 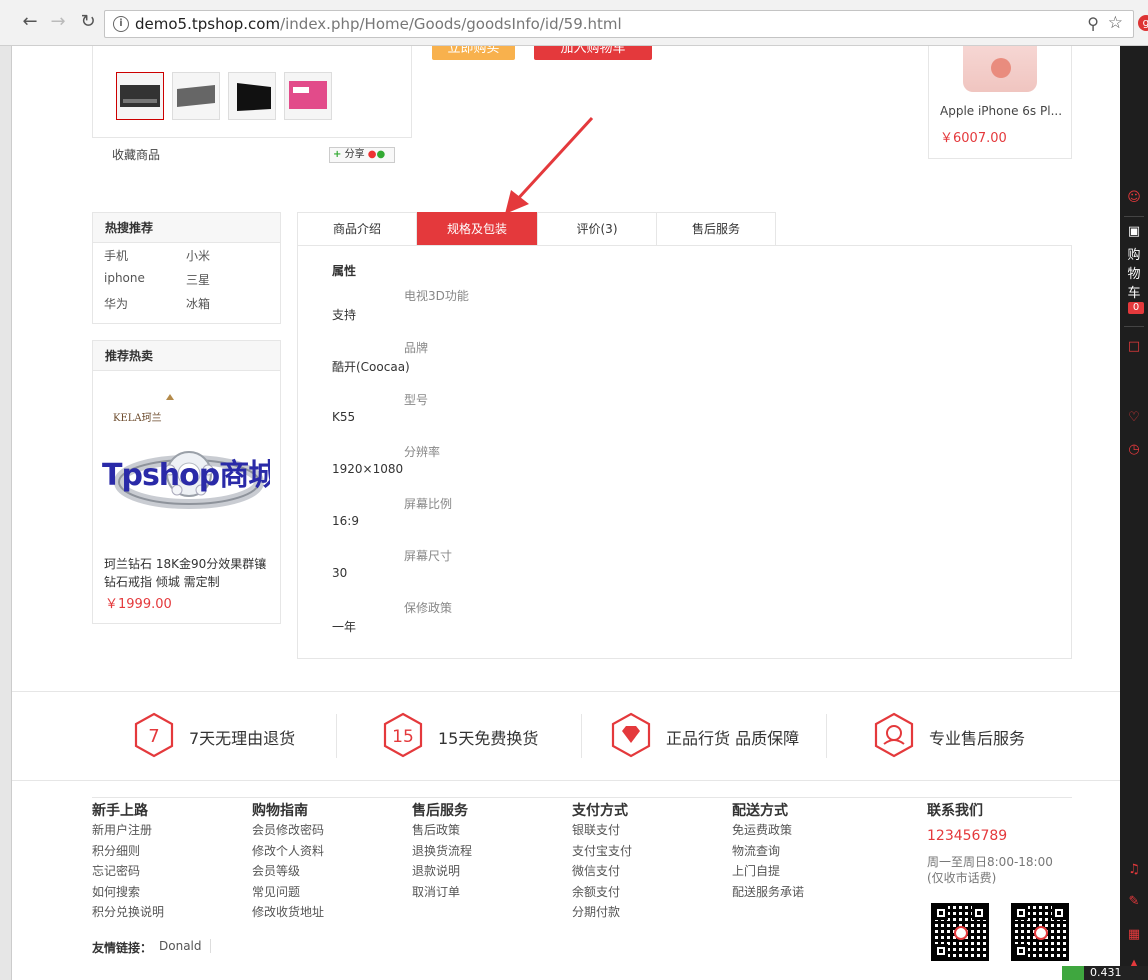 What do you see at coordinates (124, 278) in the screenshot?
I see `hot-keyword: iphone` at bounding box center [124, 278].